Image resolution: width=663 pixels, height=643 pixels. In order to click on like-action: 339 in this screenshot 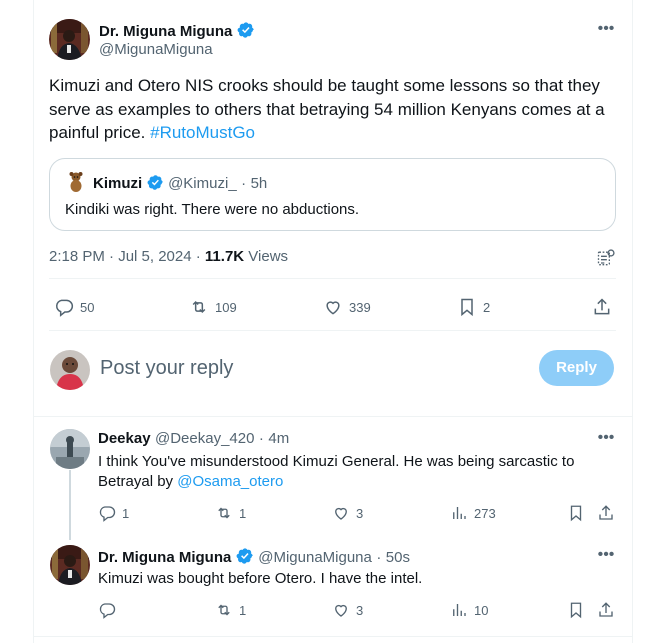, I will do `click(347, 307)`.